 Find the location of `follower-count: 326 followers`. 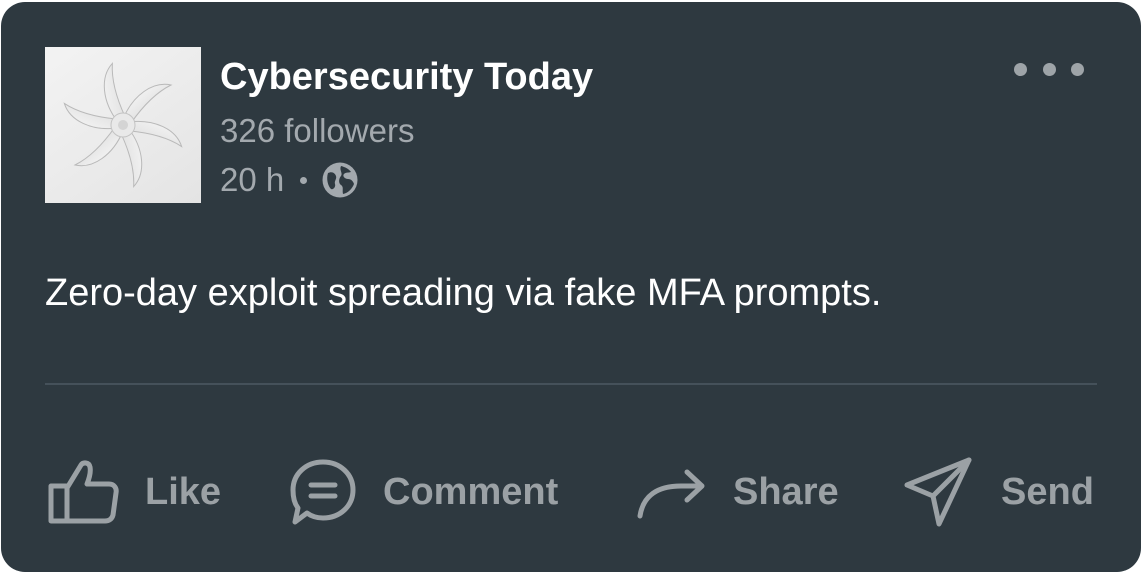

follower-count: 326 followers is located at coordinates (317, 130).